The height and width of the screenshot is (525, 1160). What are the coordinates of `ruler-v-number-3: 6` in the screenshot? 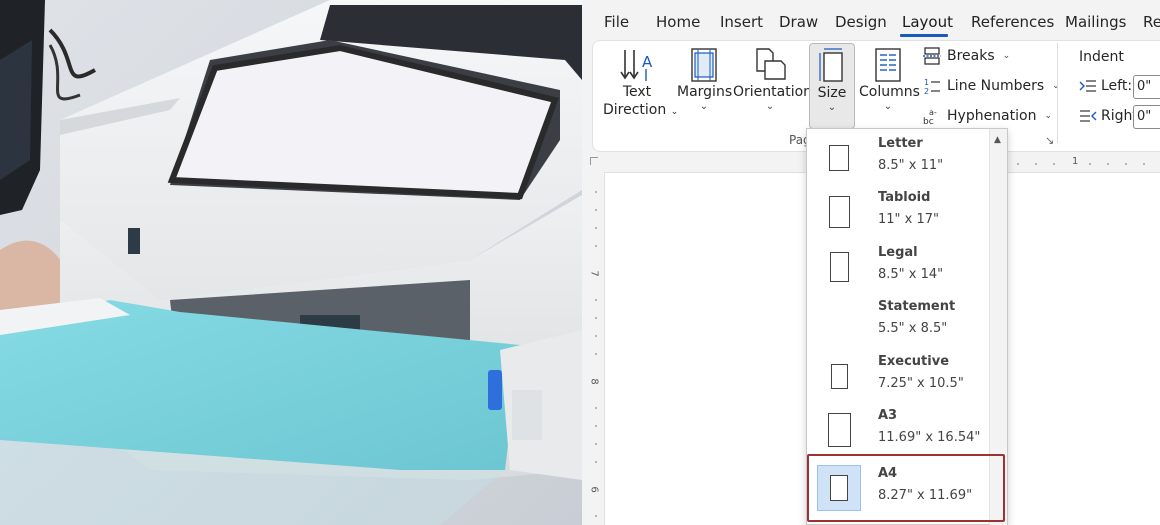 It's located at (594, 489).